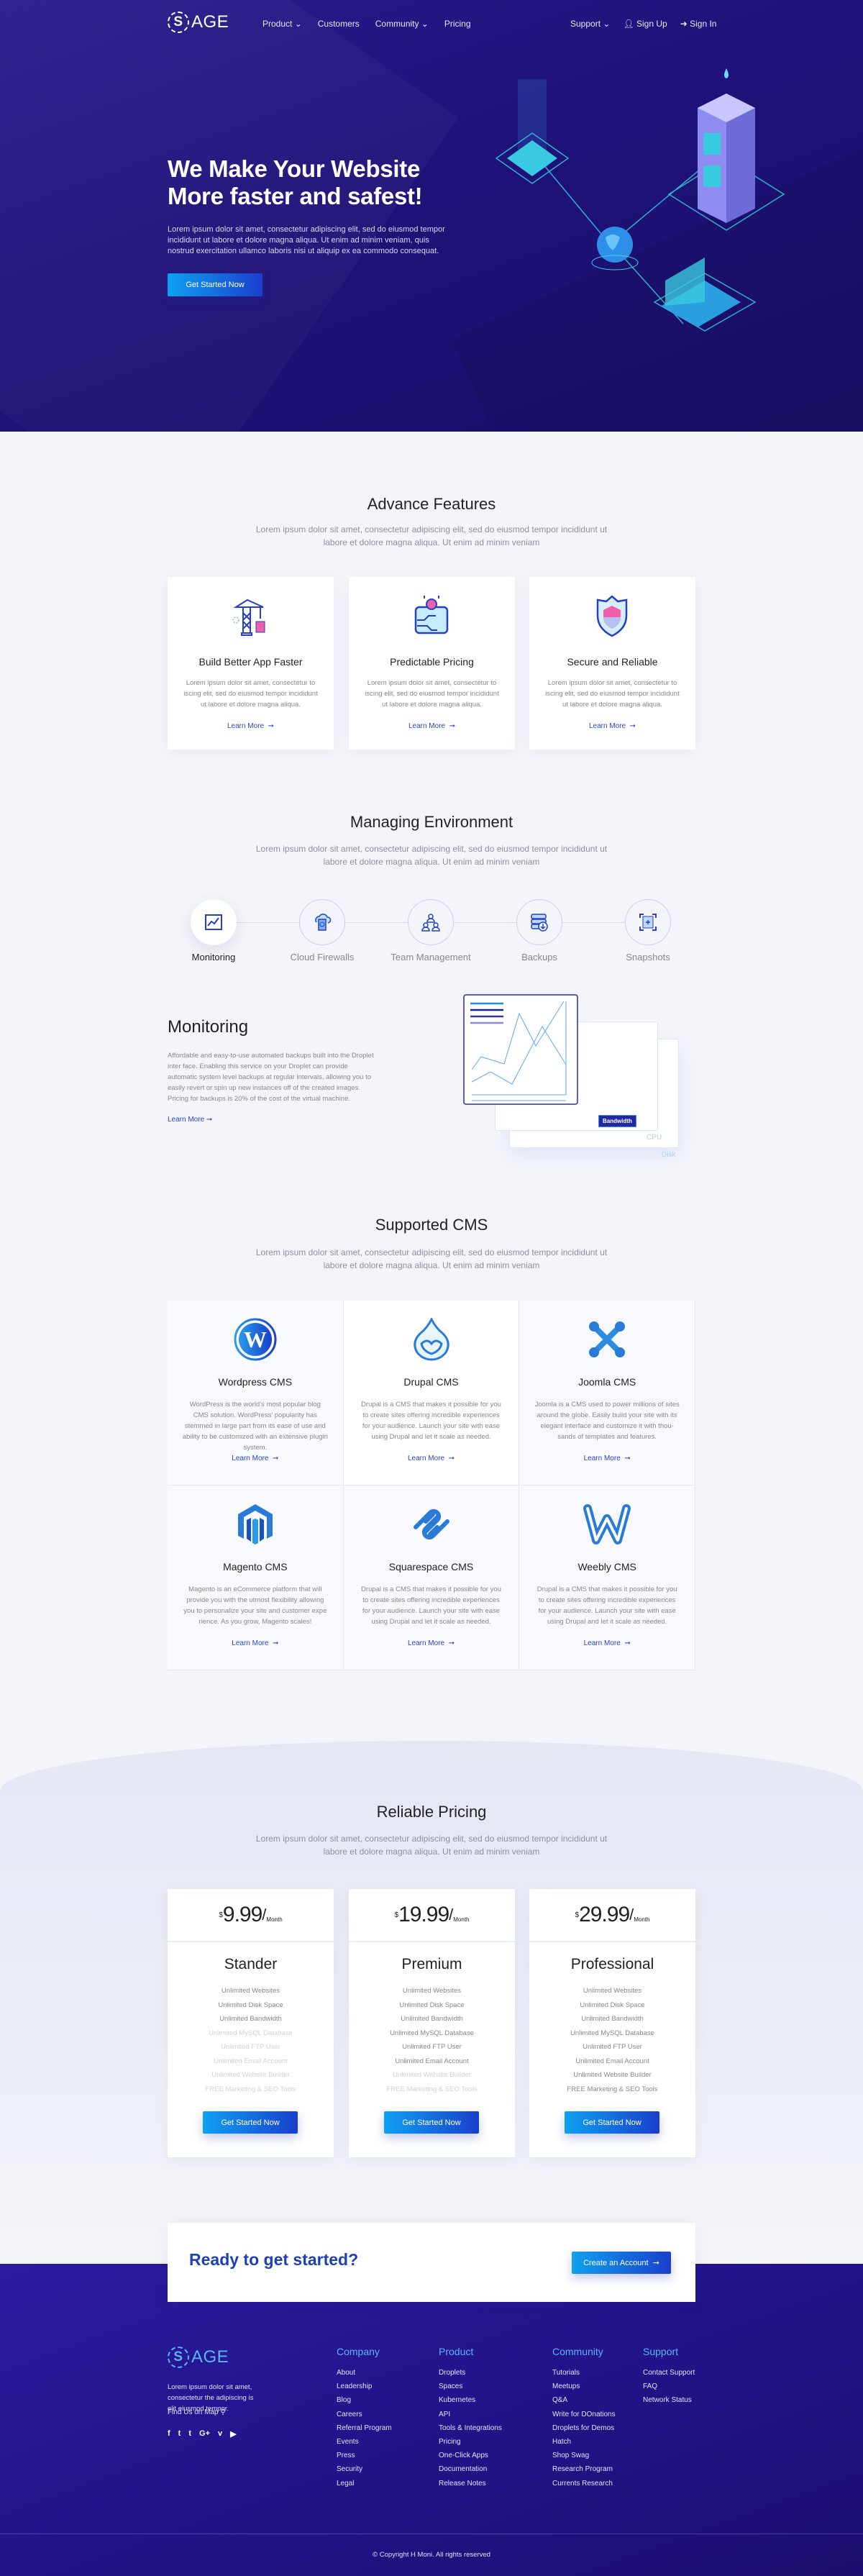 Image resolution: width=863 pixels, height=2576 pixels. Describe the element at coordinates (584, 2431) in the screenshot. I see `footer-link: Droplets for Demos` at that location.